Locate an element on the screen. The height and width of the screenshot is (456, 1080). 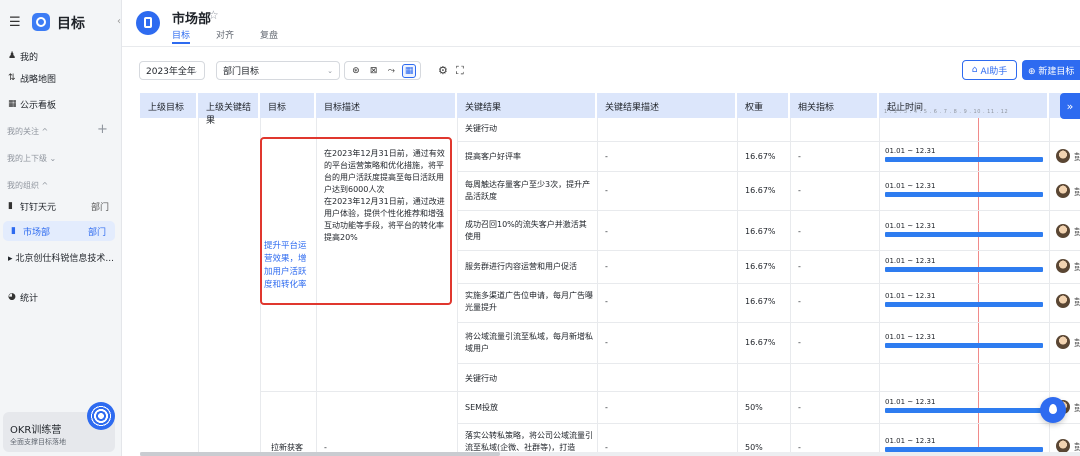
new-objective-label: ⊕ 新建目标 is located at coordinates (1051, 71).